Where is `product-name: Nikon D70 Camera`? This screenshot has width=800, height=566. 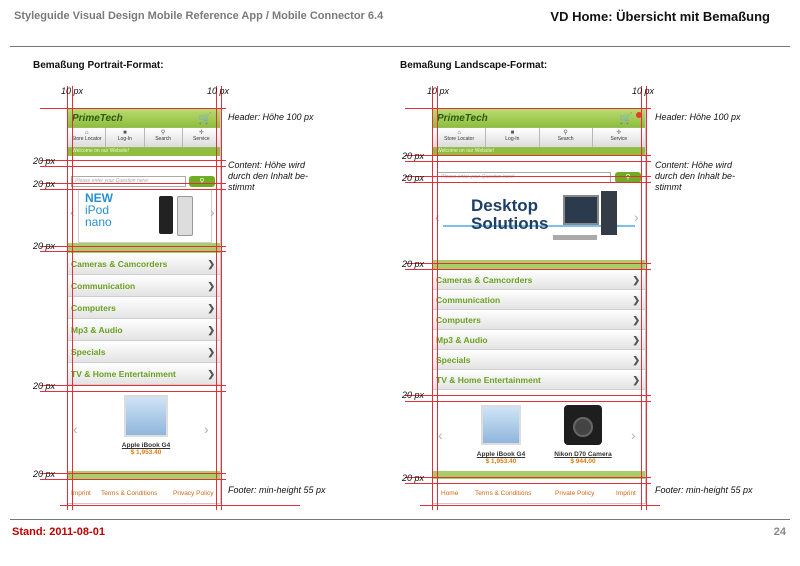
product-name: Nikon D70 Camera is located at coordinates (583, 454).